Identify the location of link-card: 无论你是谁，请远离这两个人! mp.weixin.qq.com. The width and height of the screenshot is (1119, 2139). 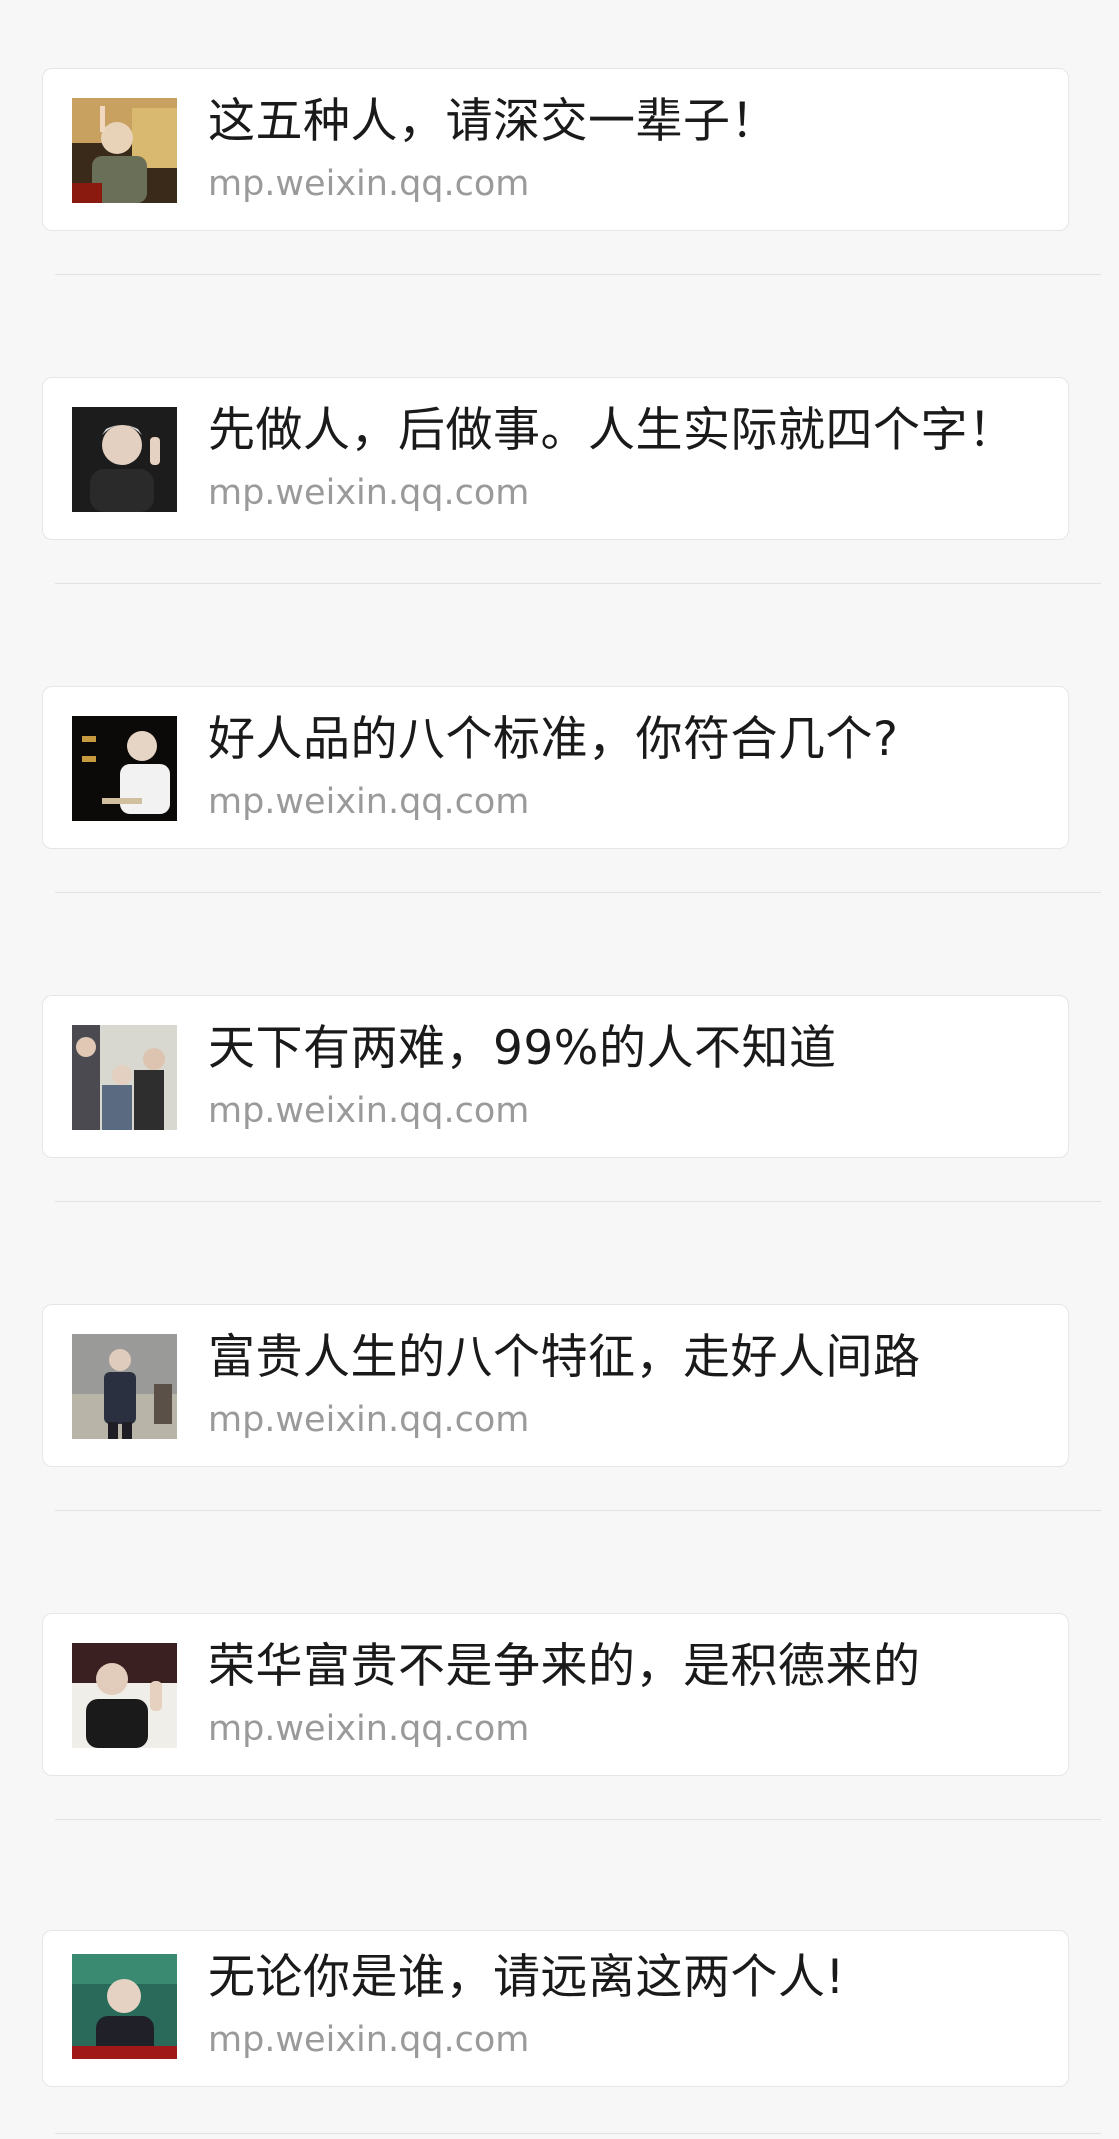
(555, 2008).